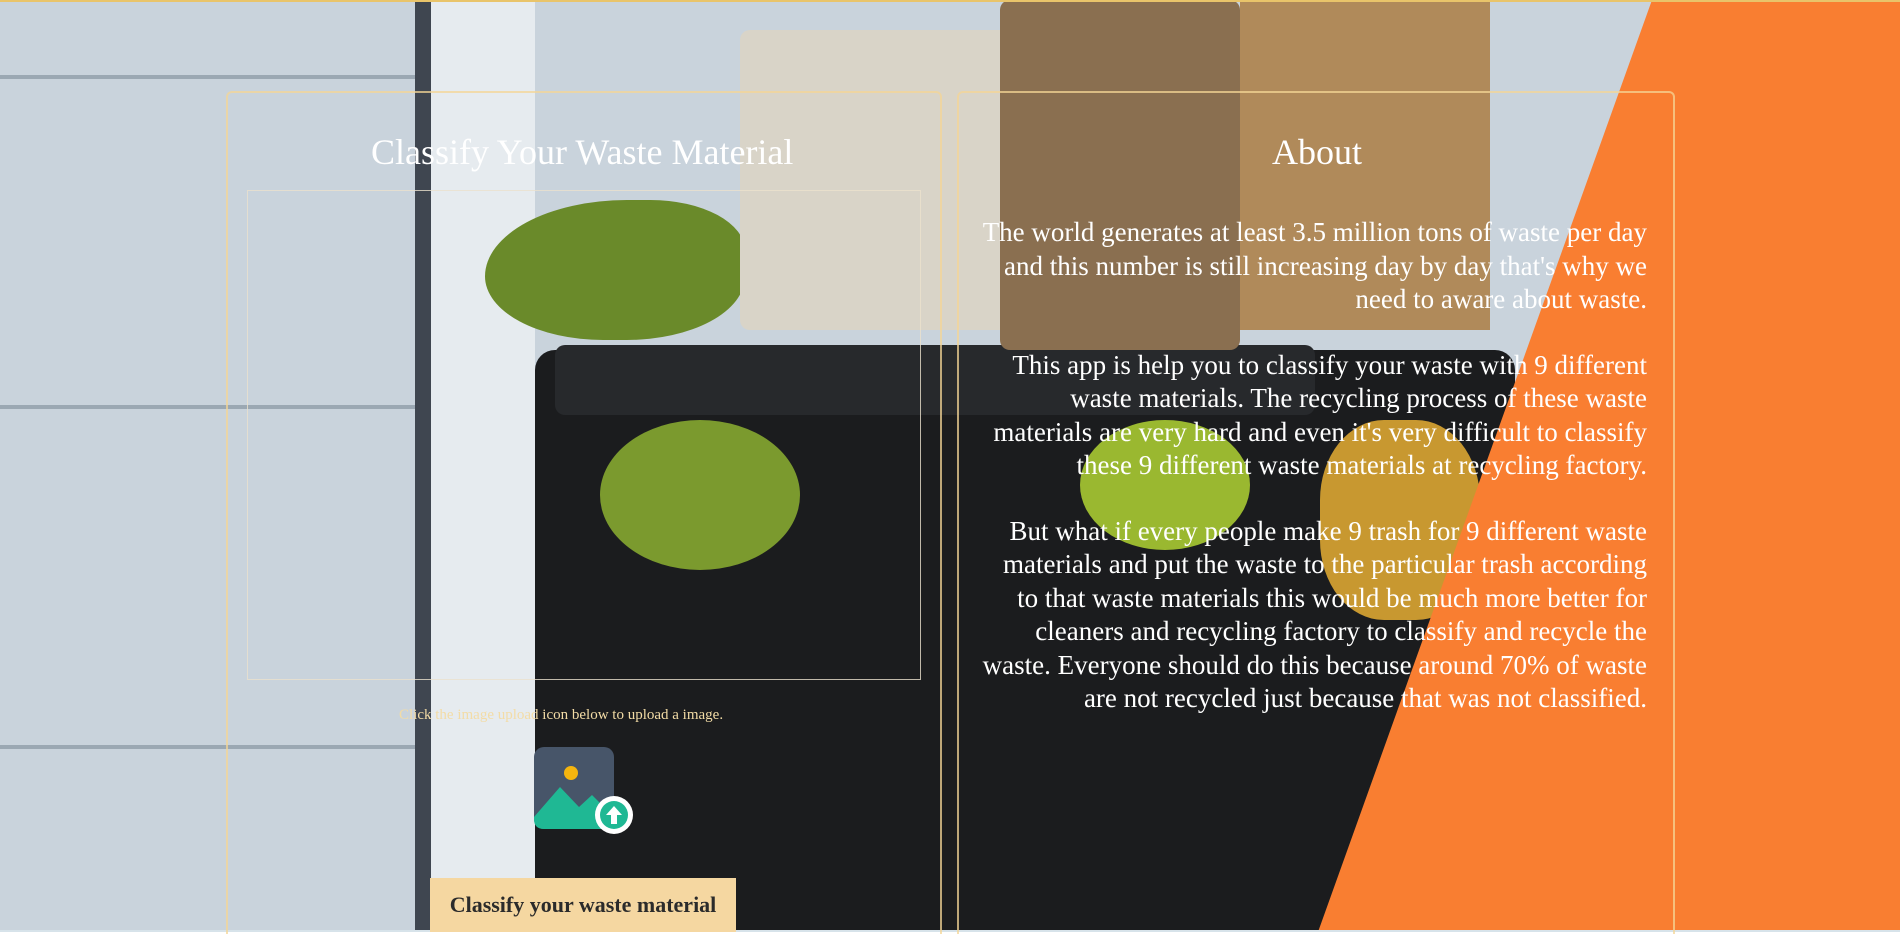 The width and height of the screenshot is (1900, 934). I want to click on image-upload-icon, so click(584, 791).